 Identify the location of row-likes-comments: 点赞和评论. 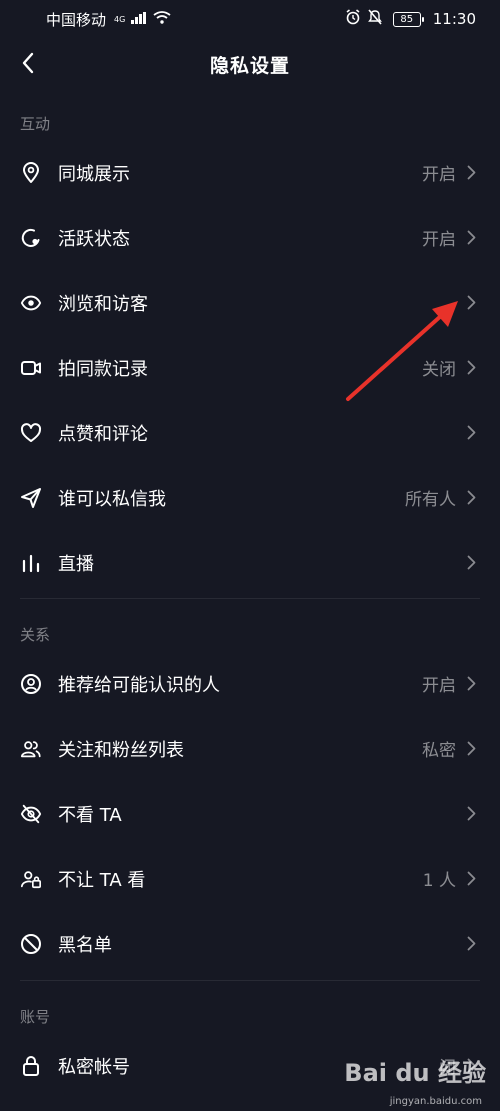
(250, 432).